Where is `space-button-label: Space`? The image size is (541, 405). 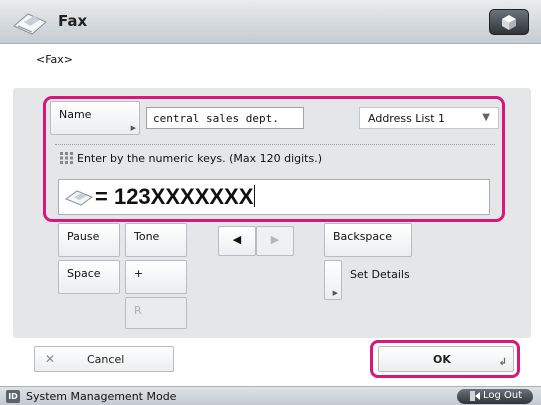 space-button-label: Space is located at coordinates (84, 273).